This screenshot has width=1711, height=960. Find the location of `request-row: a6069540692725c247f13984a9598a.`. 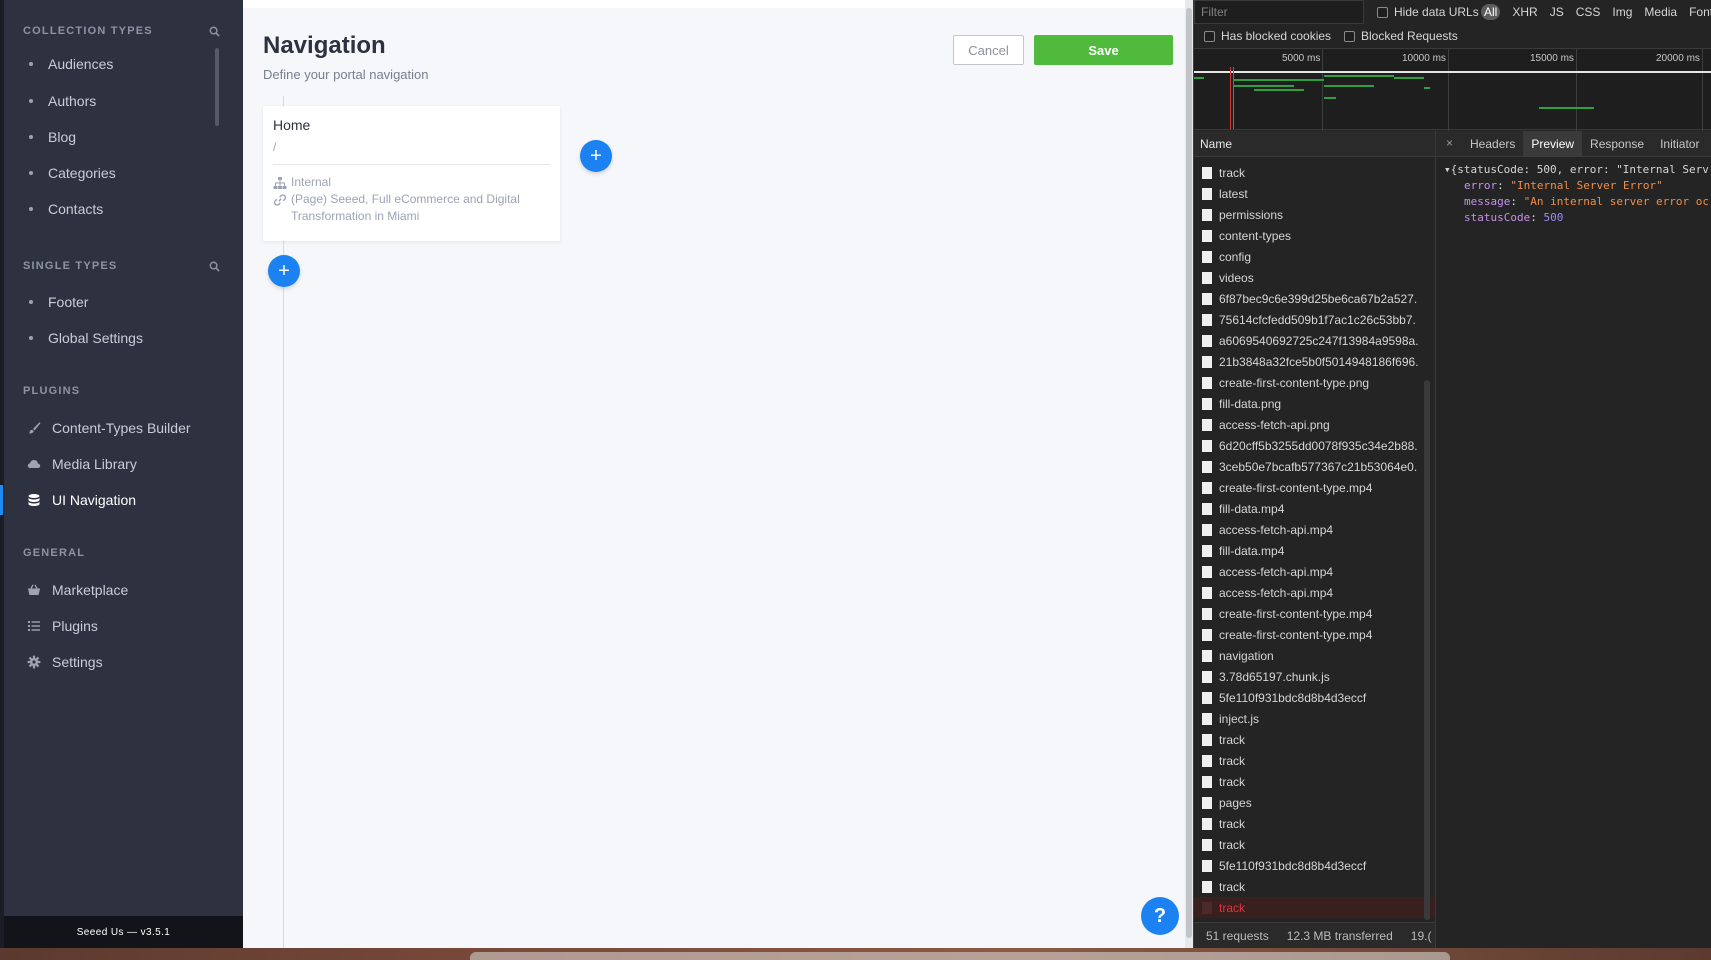

request-row: a6069540692725c247f13984a9598a. is located at coordinates (1314, 340).